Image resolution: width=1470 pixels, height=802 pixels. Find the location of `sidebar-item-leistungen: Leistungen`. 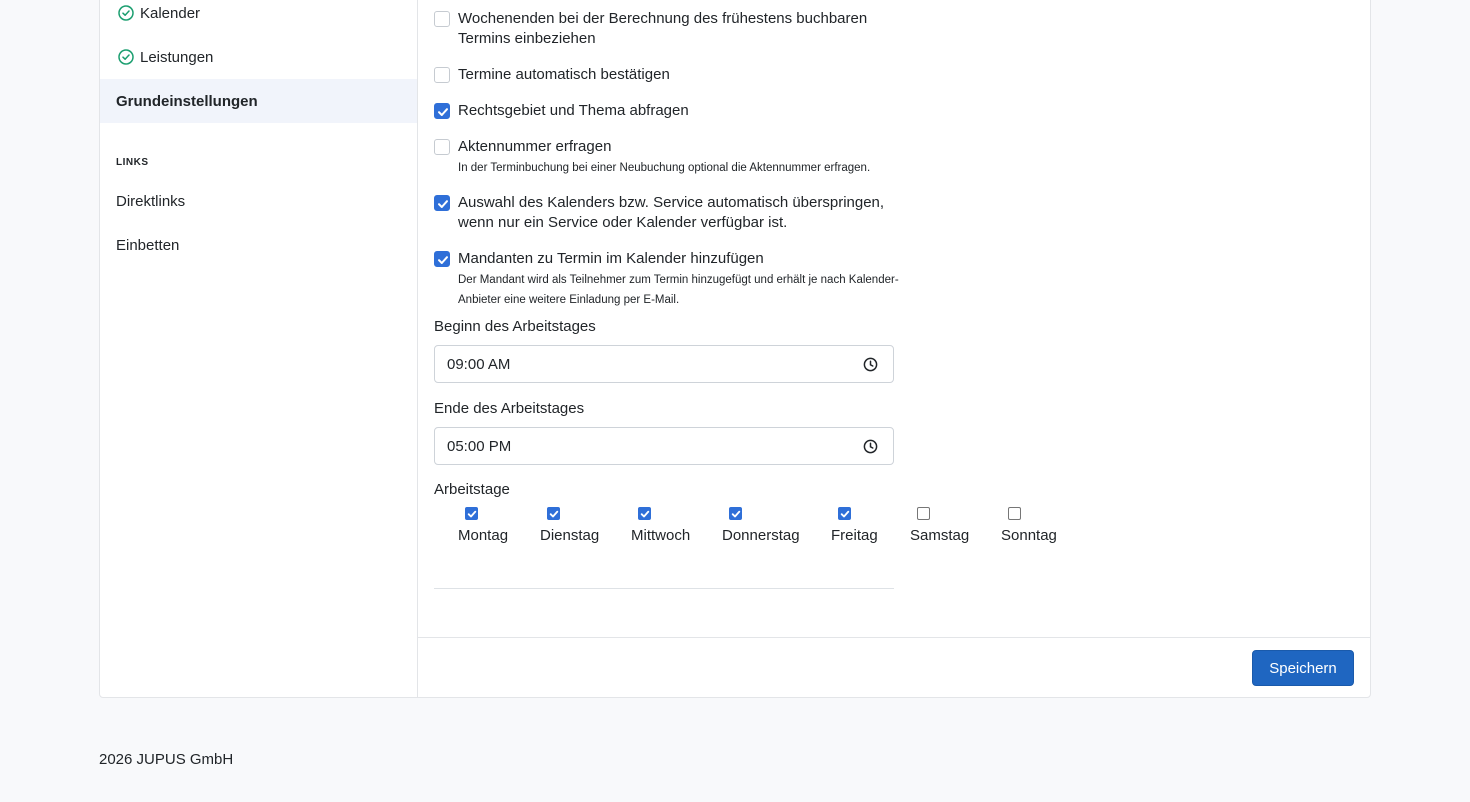

sidebar-item-leistungen: Leistungen is located at coordinates (258, 57).